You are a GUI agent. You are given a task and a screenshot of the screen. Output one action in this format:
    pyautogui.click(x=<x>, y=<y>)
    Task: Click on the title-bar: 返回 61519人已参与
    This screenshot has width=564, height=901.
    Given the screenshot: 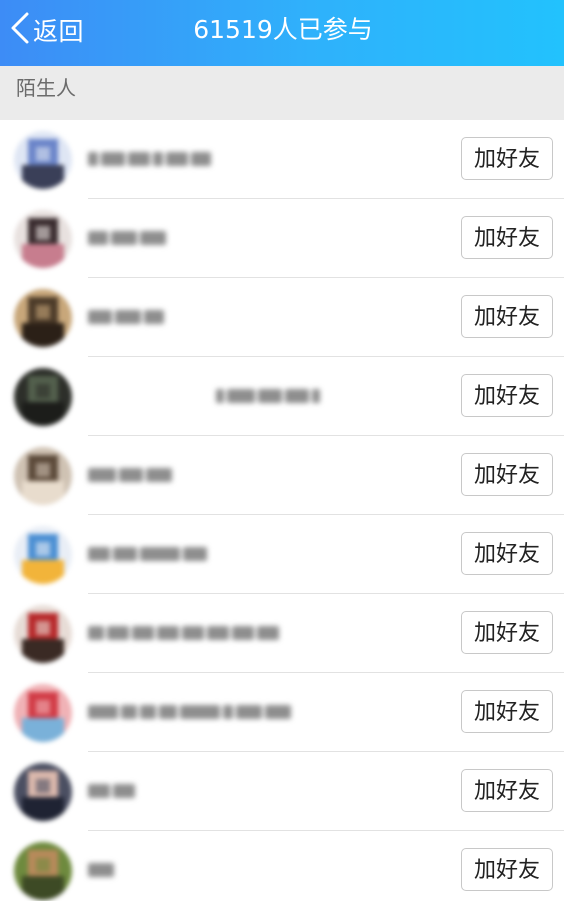 What is the action you would take?
    pyautogui.click(x=282, y=33)
    